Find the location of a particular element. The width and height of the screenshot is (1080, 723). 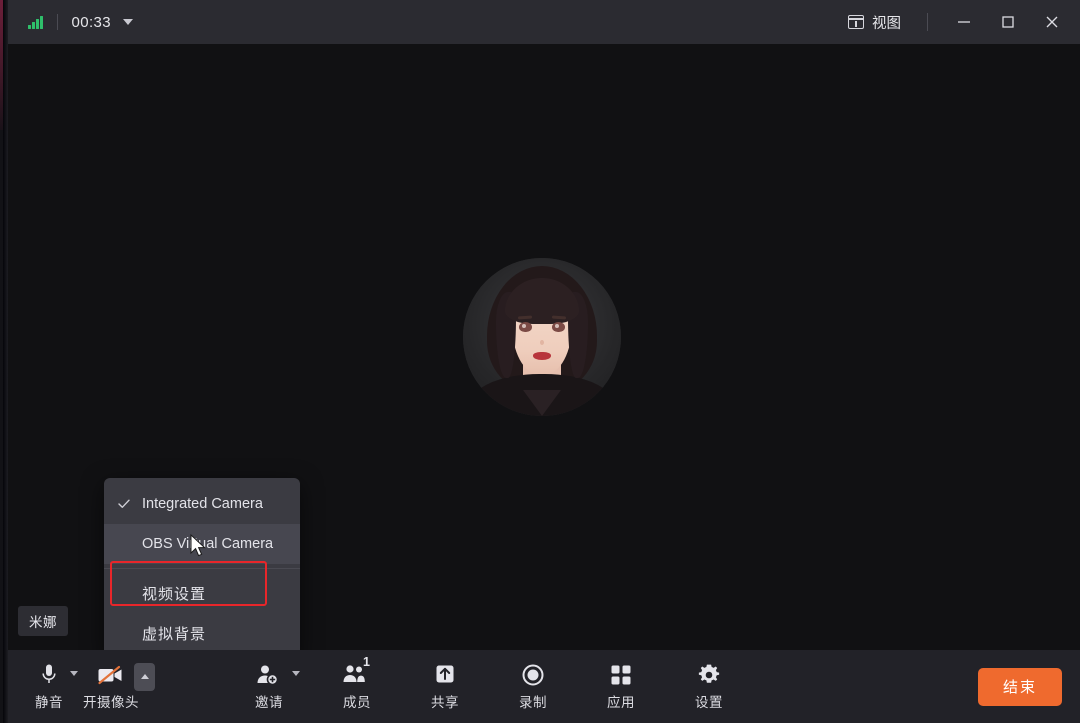

menu-item-label: Integrated Camera is located at coordinates (202, 504).